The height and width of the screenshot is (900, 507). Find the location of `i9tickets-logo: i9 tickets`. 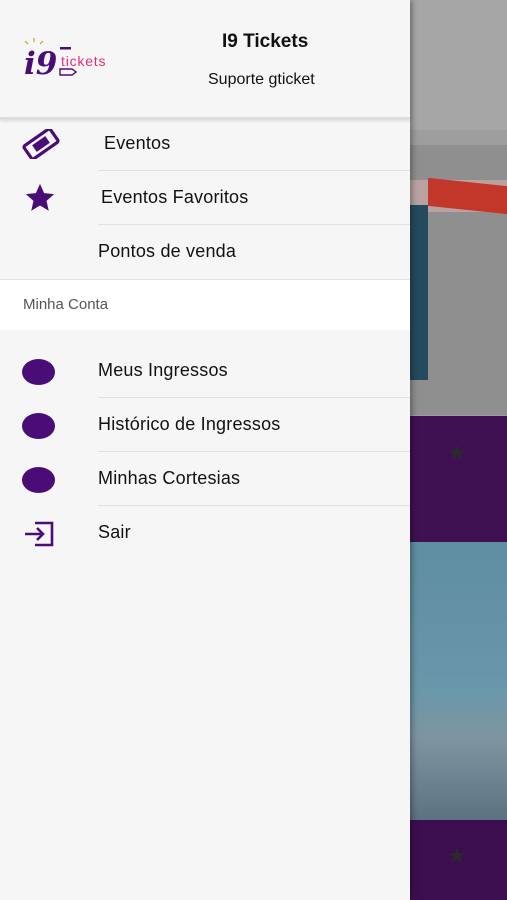

i9tickets-logo: i9 tickets is located at coordinates (78, 61).